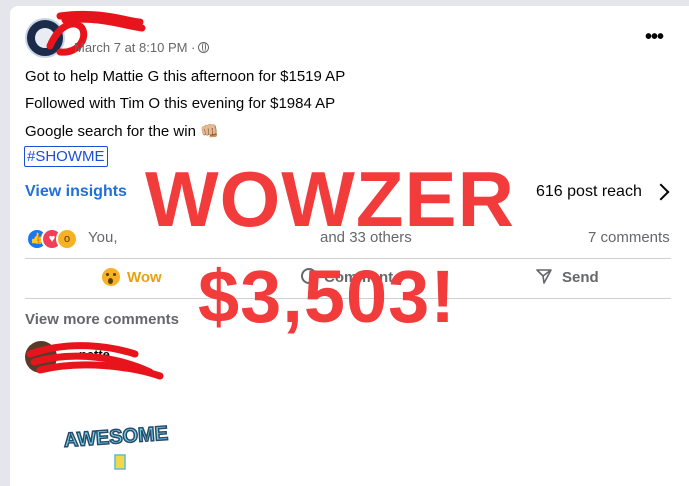 The image size is (689, 486). I want to click on audience-icon, so click(204, 47).